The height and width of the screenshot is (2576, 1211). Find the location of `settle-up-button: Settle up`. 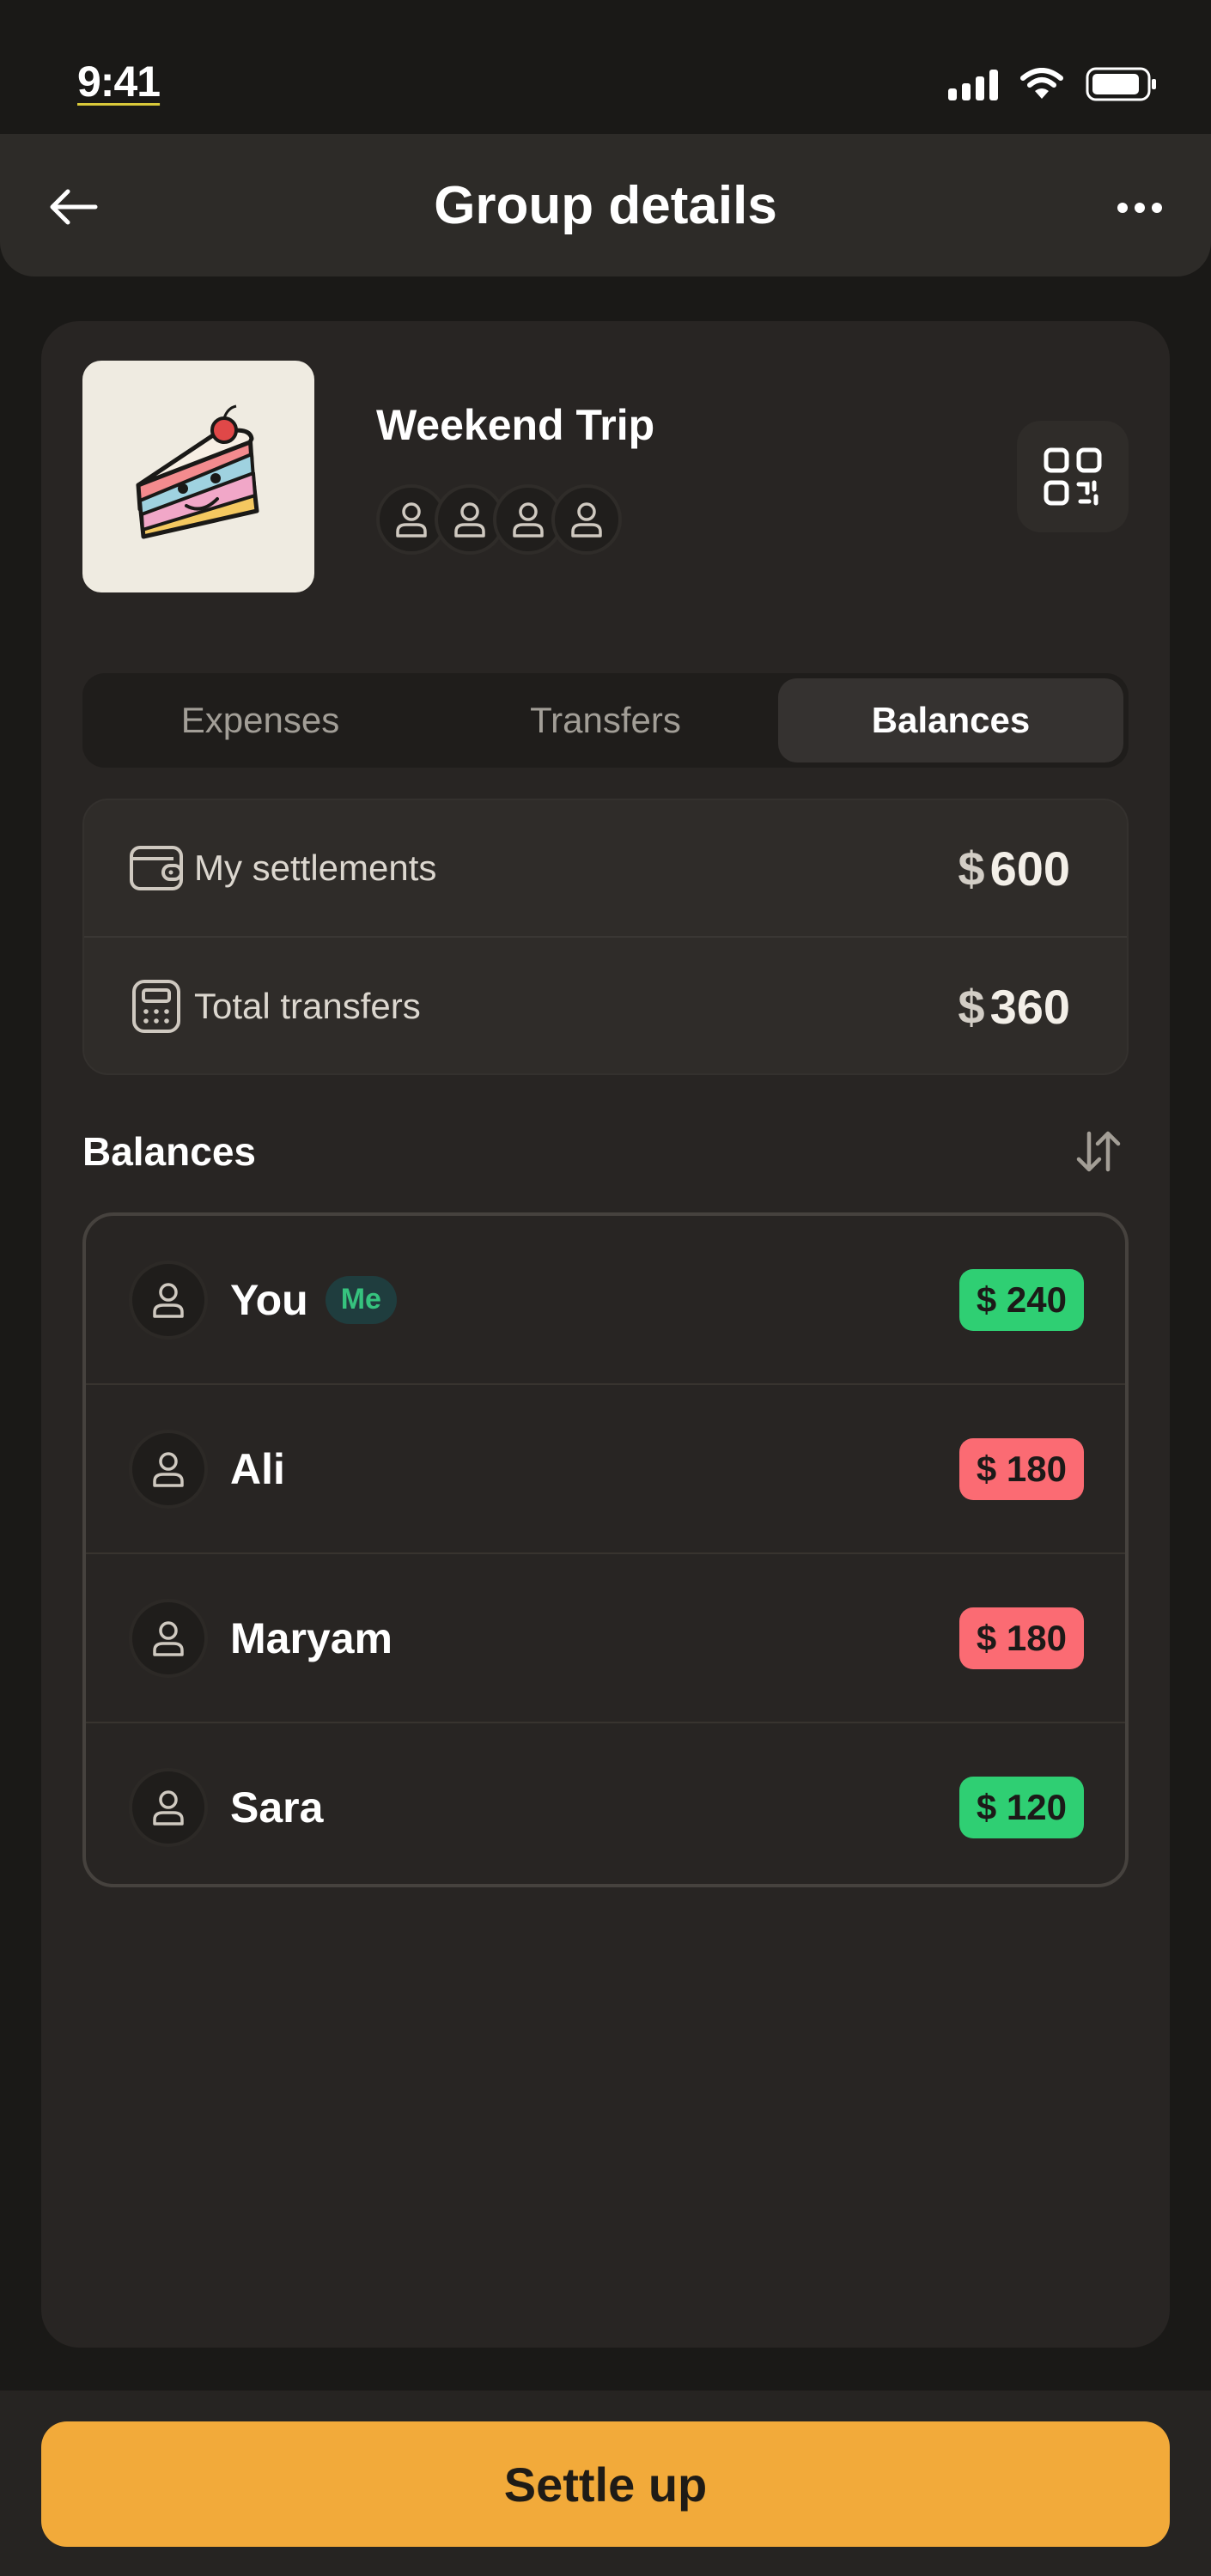

settle-up-button: Settle up is located at coordinates (606, 2484).